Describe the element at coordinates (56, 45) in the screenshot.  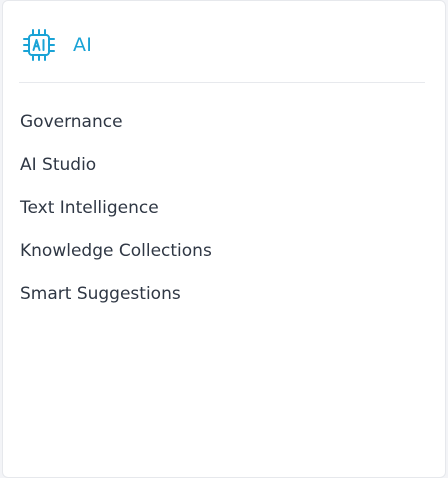
I see `section-header: AI` at that location.